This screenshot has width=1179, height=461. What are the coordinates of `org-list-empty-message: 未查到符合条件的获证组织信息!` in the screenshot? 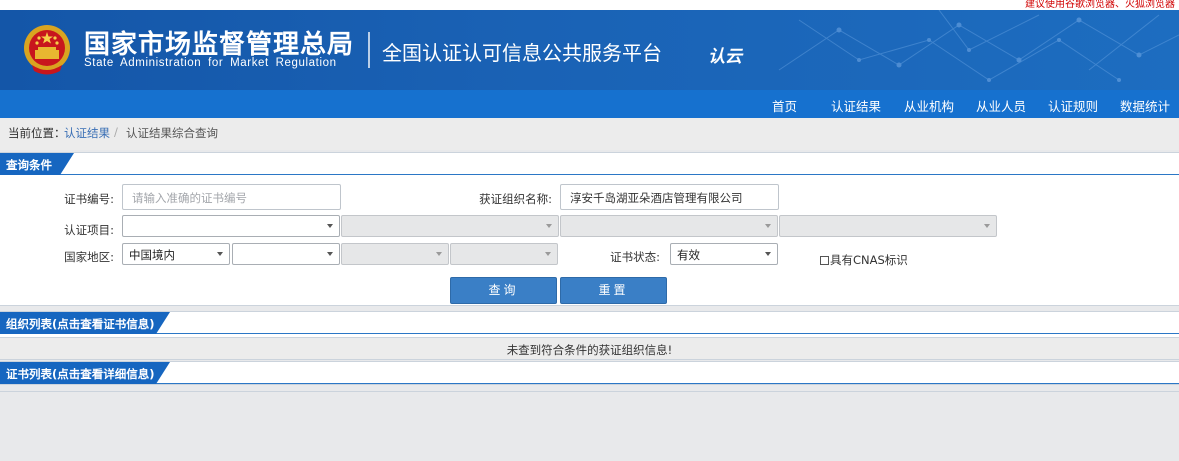 It's located at (589, 349).